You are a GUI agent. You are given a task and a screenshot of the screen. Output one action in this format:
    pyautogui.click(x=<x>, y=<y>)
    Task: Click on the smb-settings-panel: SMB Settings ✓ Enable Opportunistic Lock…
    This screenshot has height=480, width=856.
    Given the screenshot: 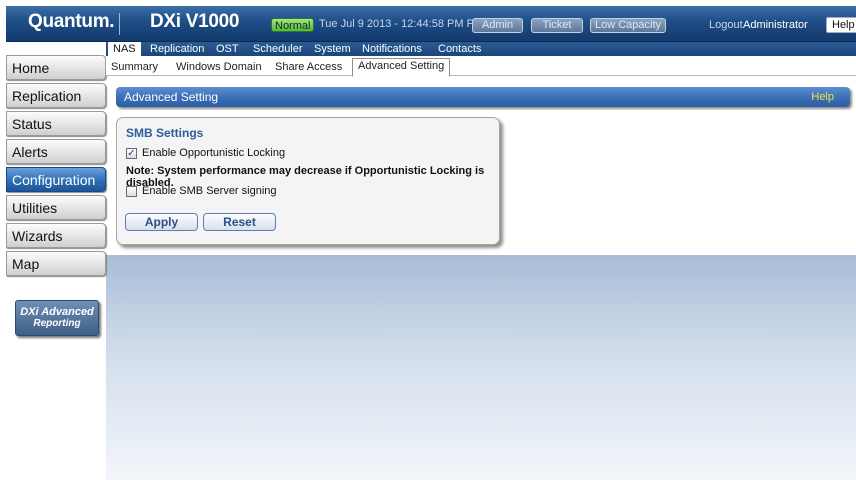 What is the action you would take?
    pyautogui.click(x=308, y=181)
    